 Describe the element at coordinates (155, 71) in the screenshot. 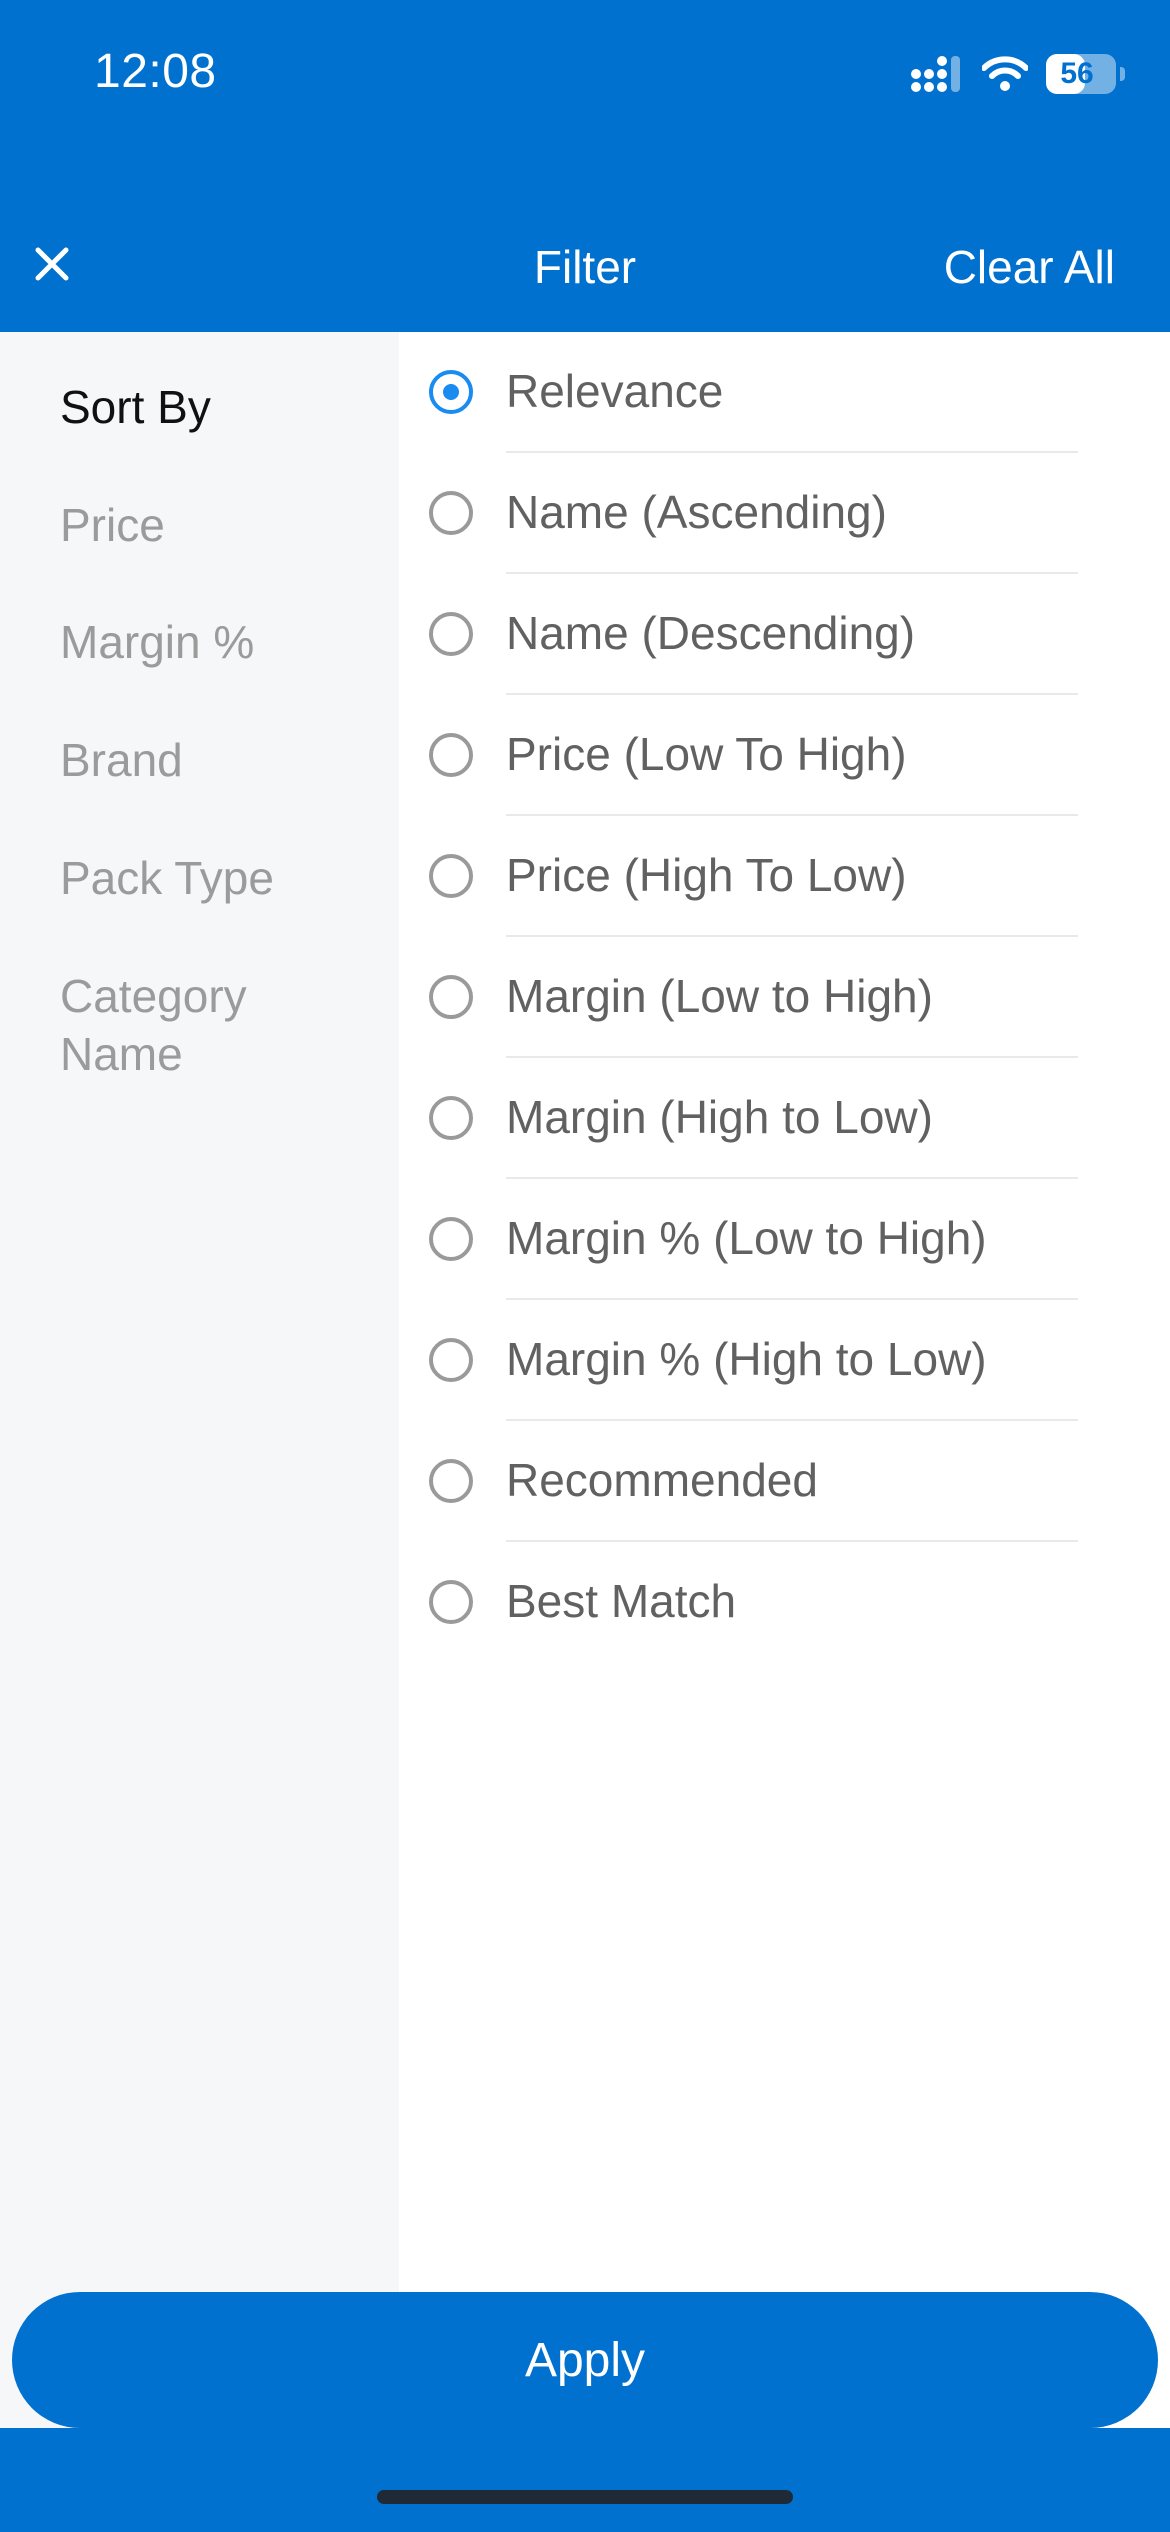

I see `status-time: 12:08` at that location.